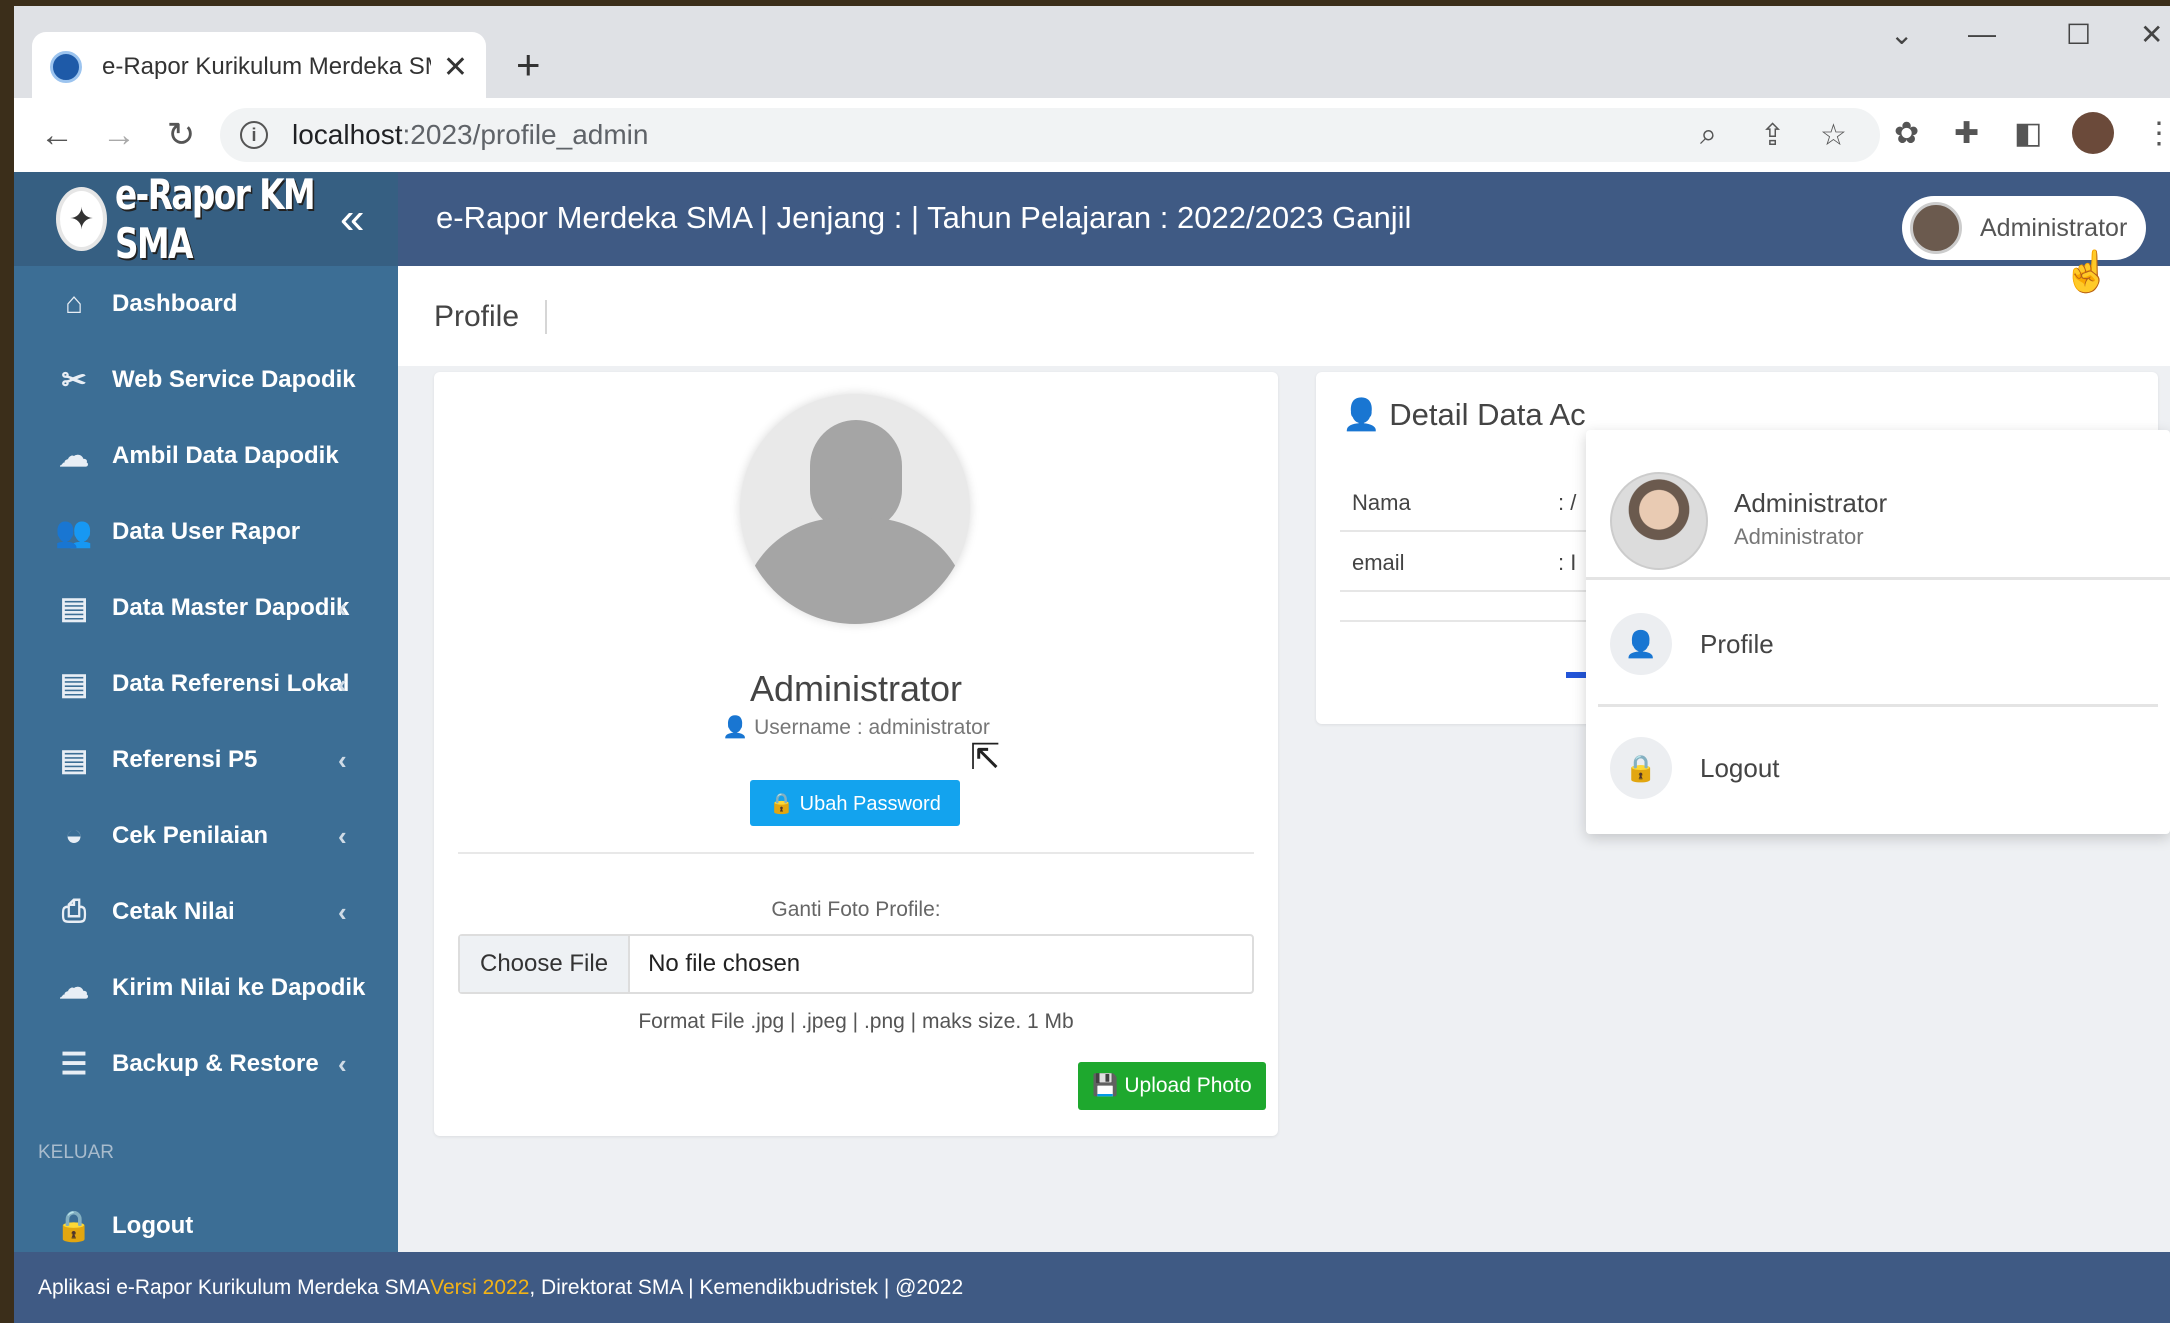 The image size is (2170, 1323). Describe the element at coordinates (2093, 133) in the screenshot. I see `browser-profile-avatar` at that location.